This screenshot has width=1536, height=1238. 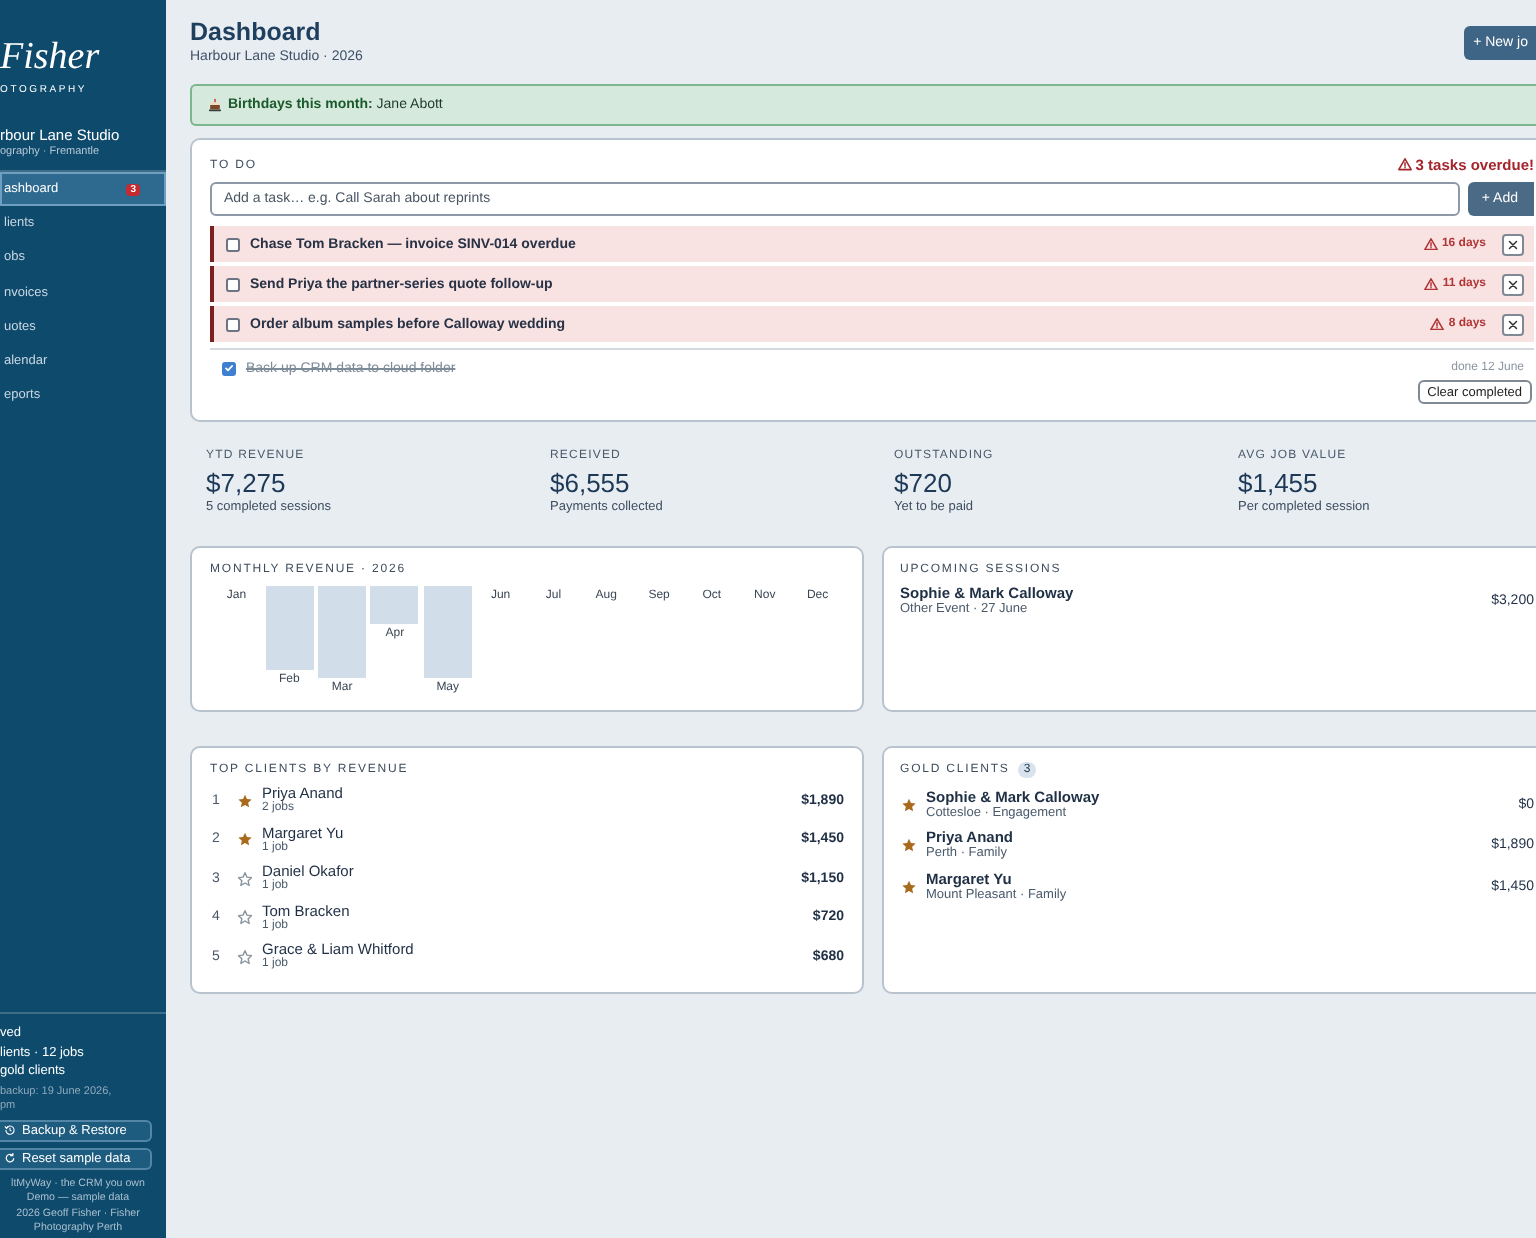 What do you see at coordinates (255, 33) in the screenshot?
I see `page-title: Dashboard` at bounding box center [255, 33].